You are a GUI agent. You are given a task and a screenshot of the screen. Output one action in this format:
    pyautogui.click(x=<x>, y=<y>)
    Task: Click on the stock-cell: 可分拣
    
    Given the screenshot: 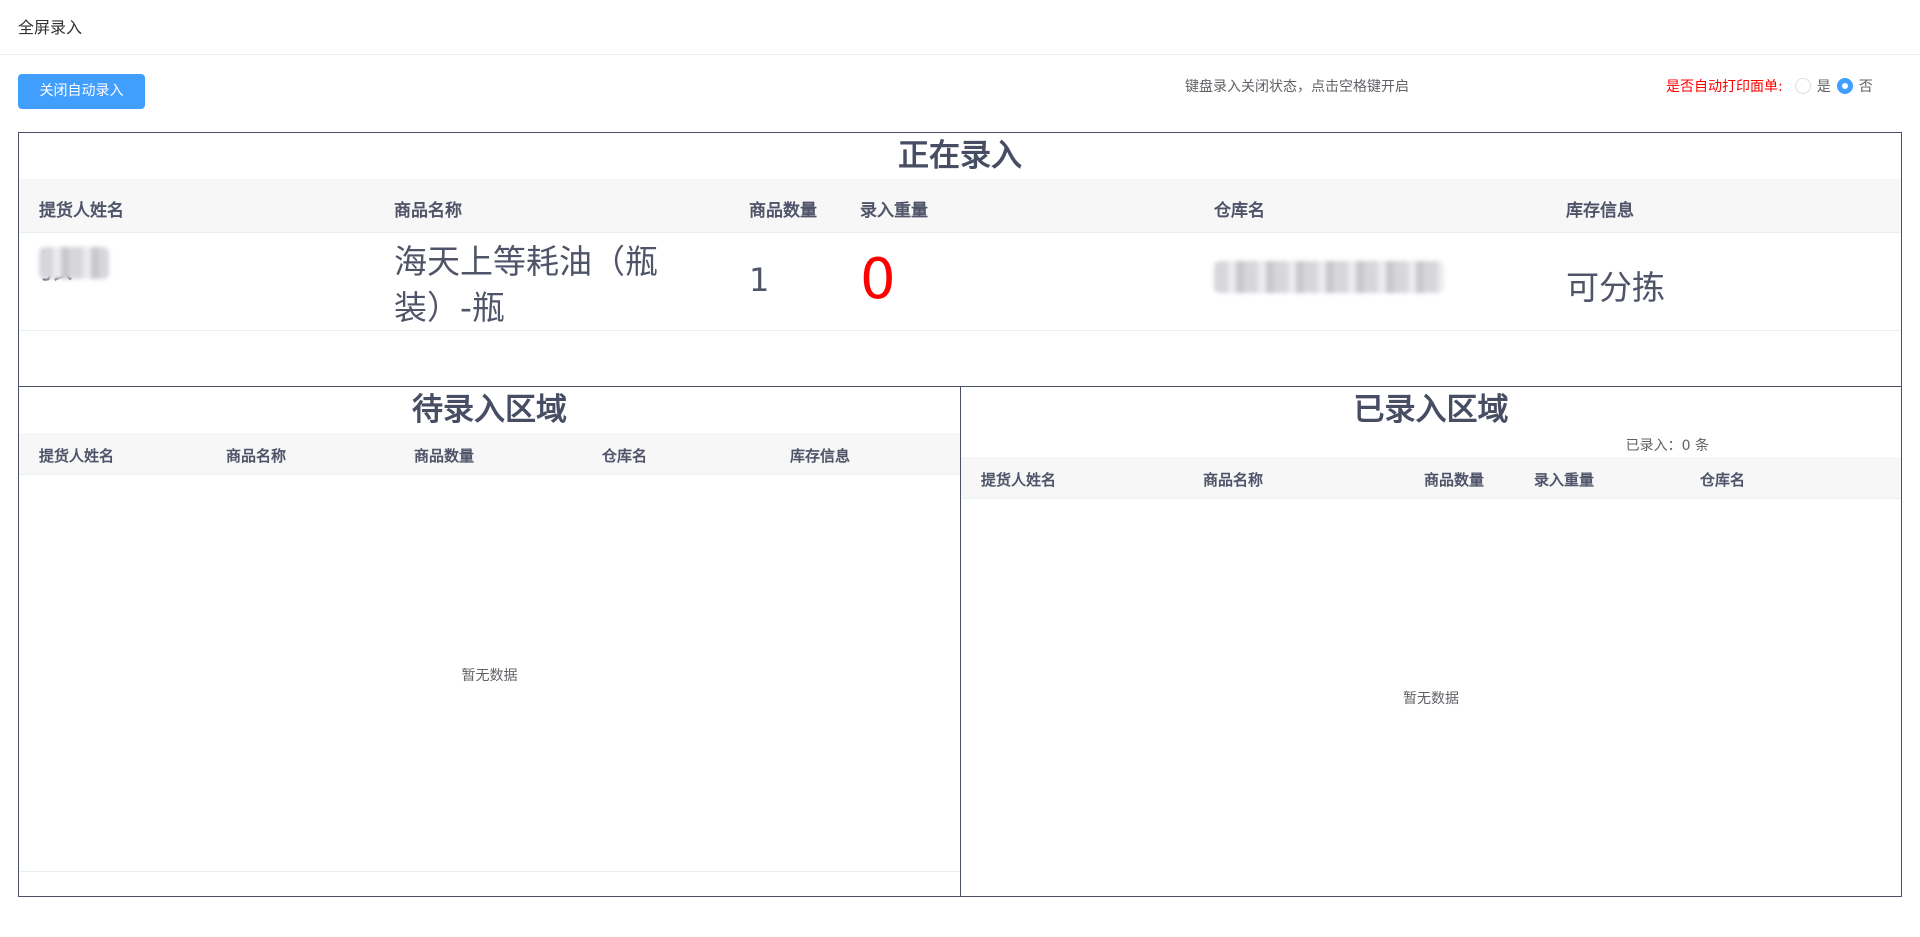 What is the action you would take?
    pyautogui.click(x=1615, y=287)
    